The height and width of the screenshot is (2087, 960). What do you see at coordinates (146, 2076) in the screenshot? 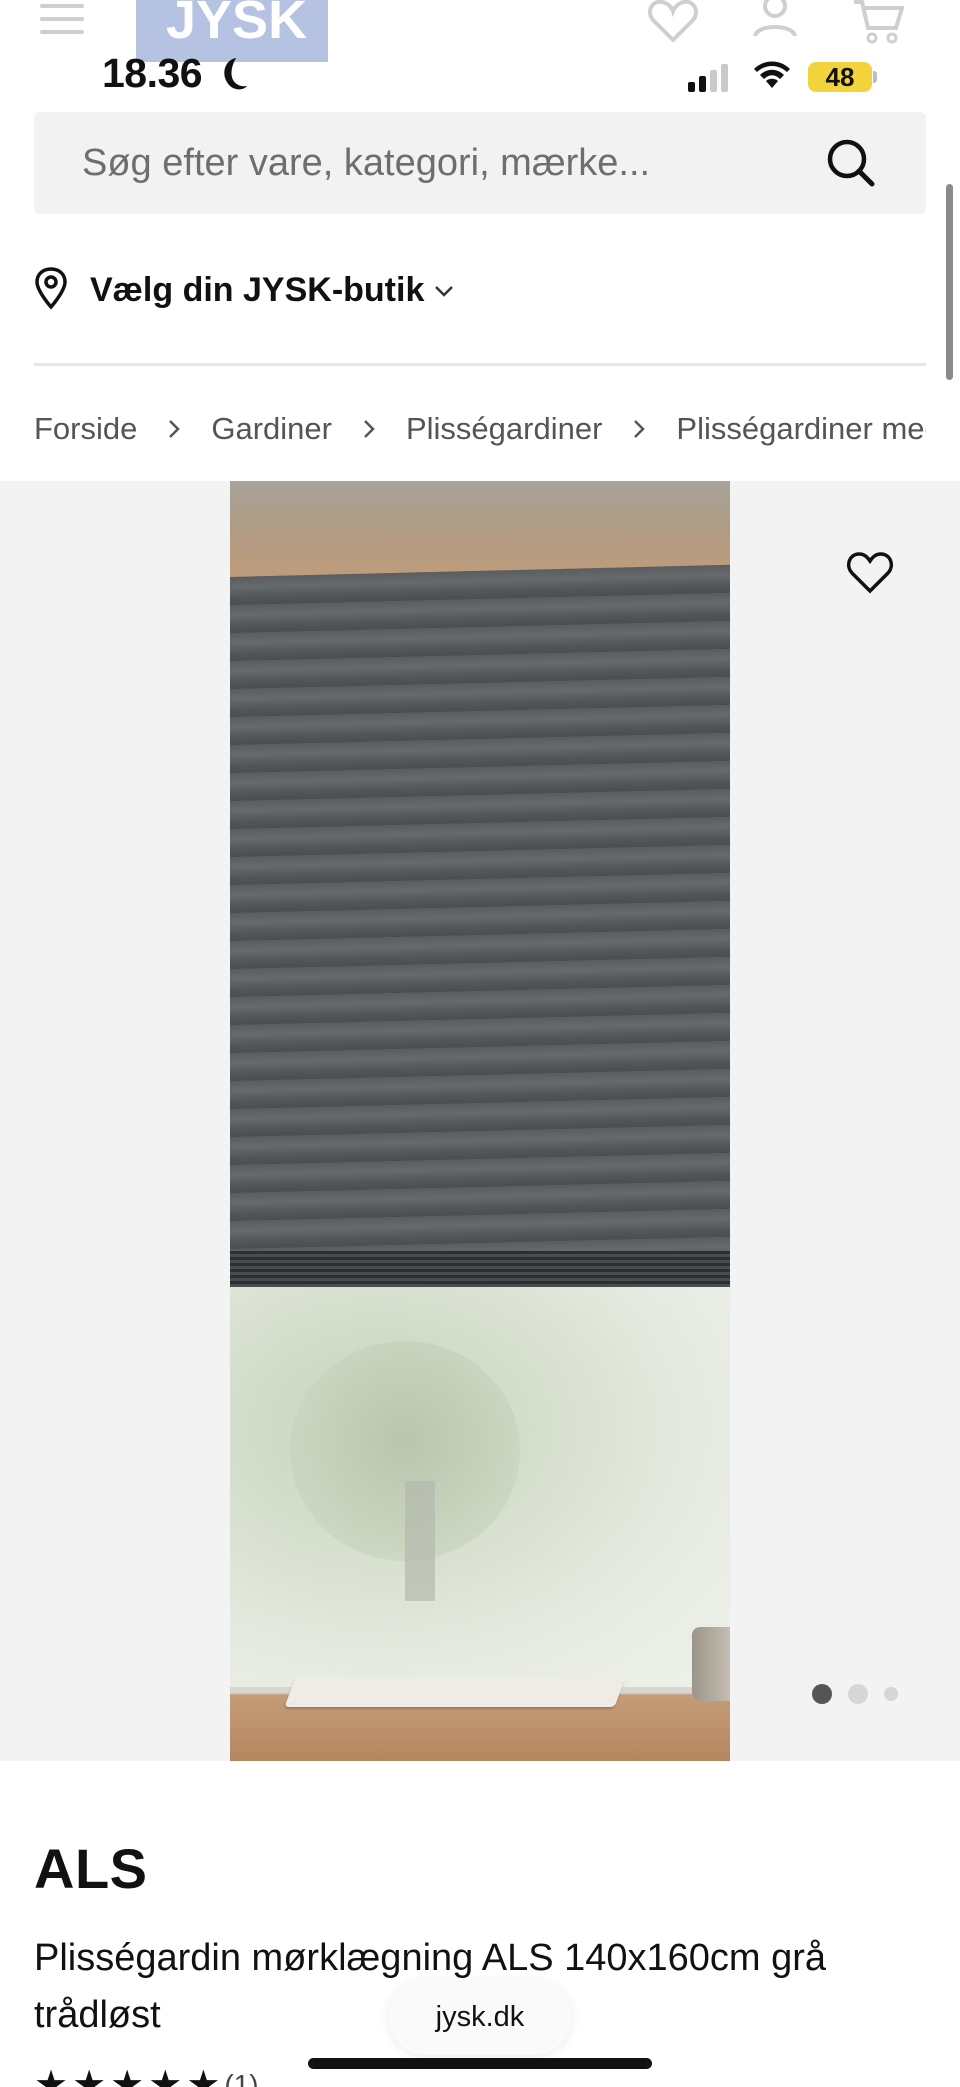
I see `product-rating: ★ ★ ★ ★ ★ (1)` at bounding box center [146, 2076].